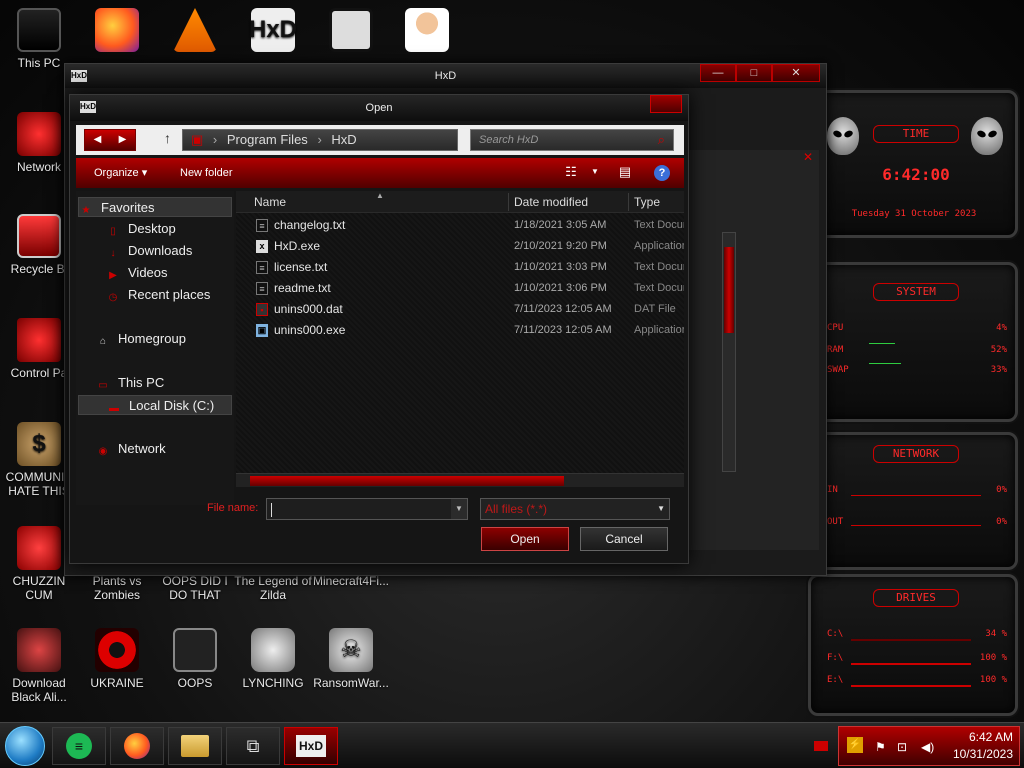 Image resolution: width=1024 pixels, height=768 pixels. What do you see at coordinates (647, 202) in the screenshot?
I see `column-type: Type` at bounding box center [647, 202].